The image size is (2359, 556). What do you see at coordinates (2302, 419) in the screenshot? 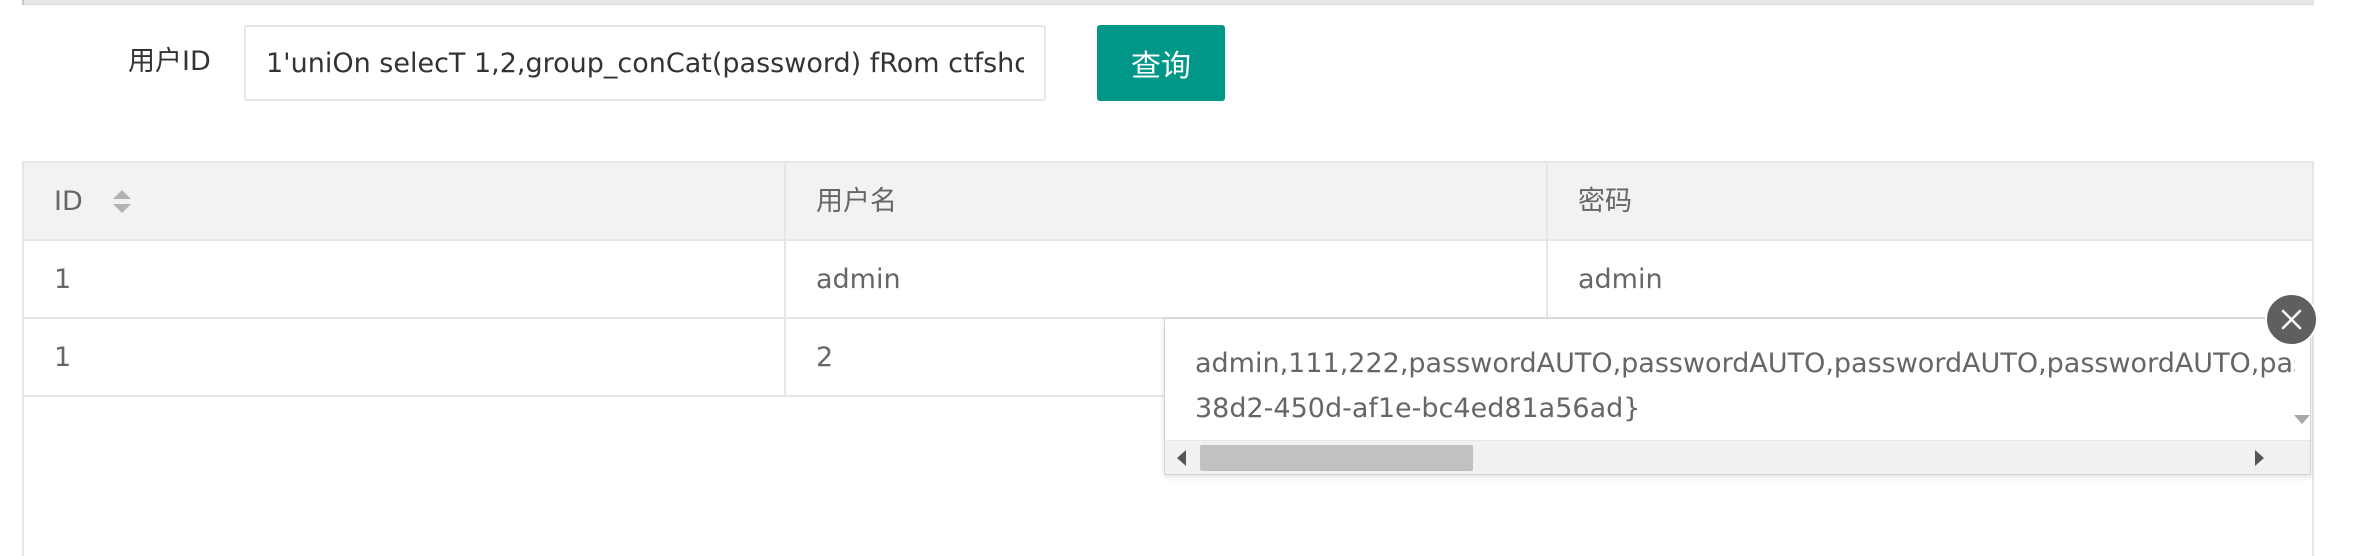
I see `scroll-down-icon` at bounding box center [2302, 419].